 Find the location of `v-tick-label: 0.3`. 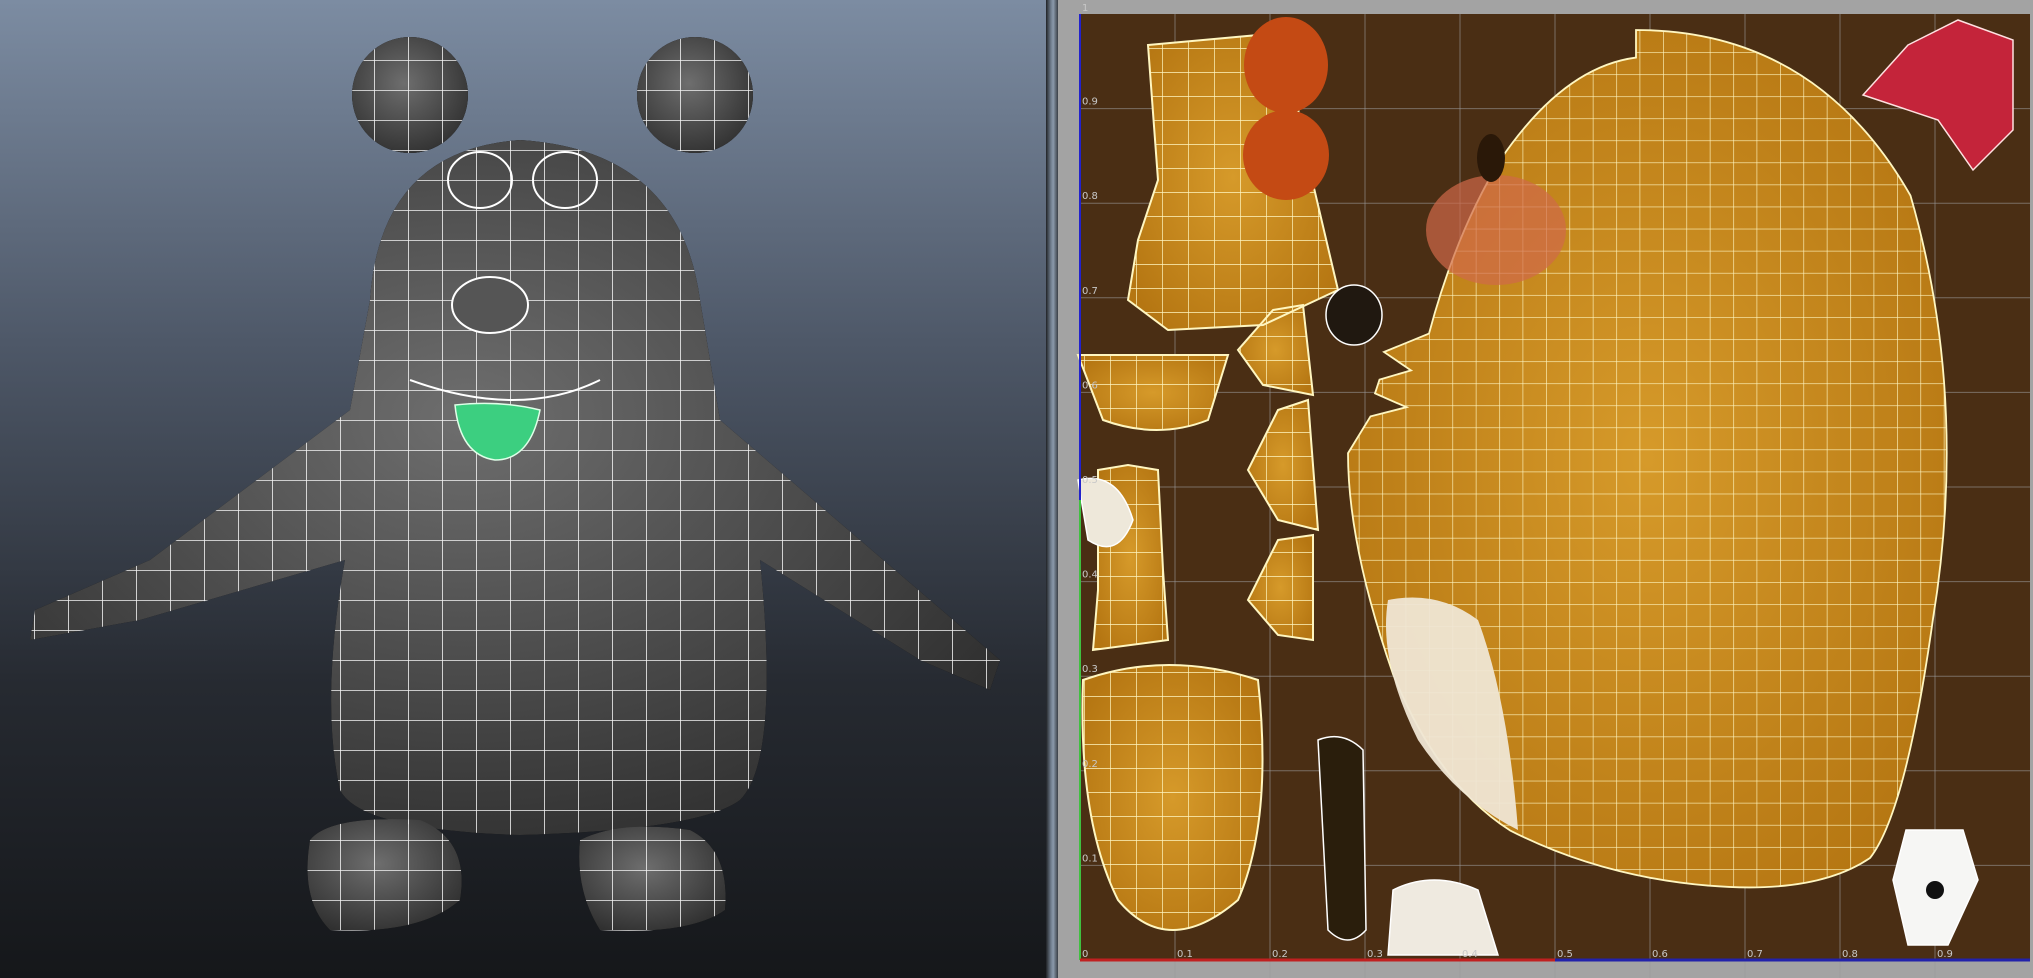

v-tick-label: 0.3 is located at coordinates (1090, 669).